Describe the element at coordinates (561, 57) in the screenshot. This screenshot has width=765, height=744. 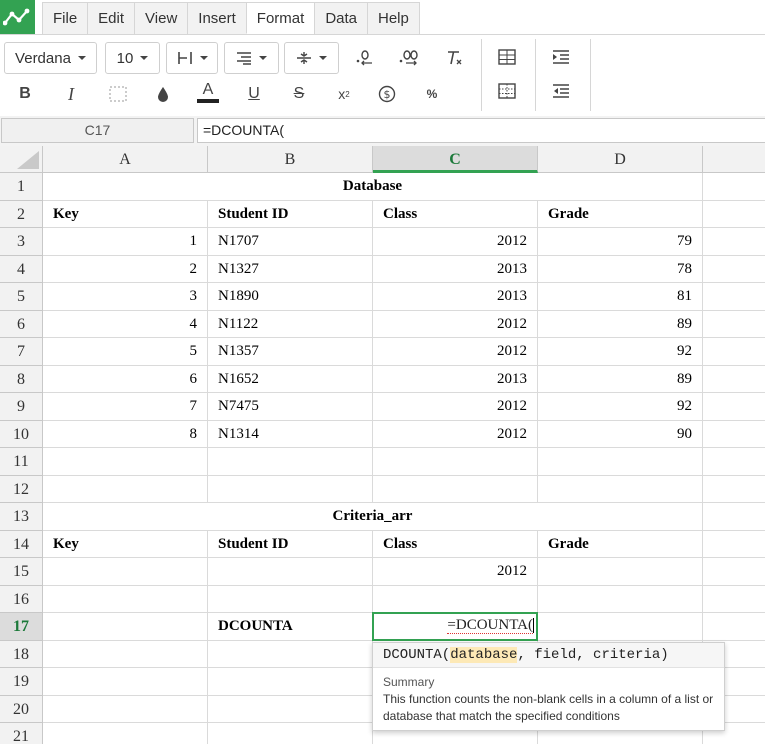
I see `indent-increase-icon` at that location.